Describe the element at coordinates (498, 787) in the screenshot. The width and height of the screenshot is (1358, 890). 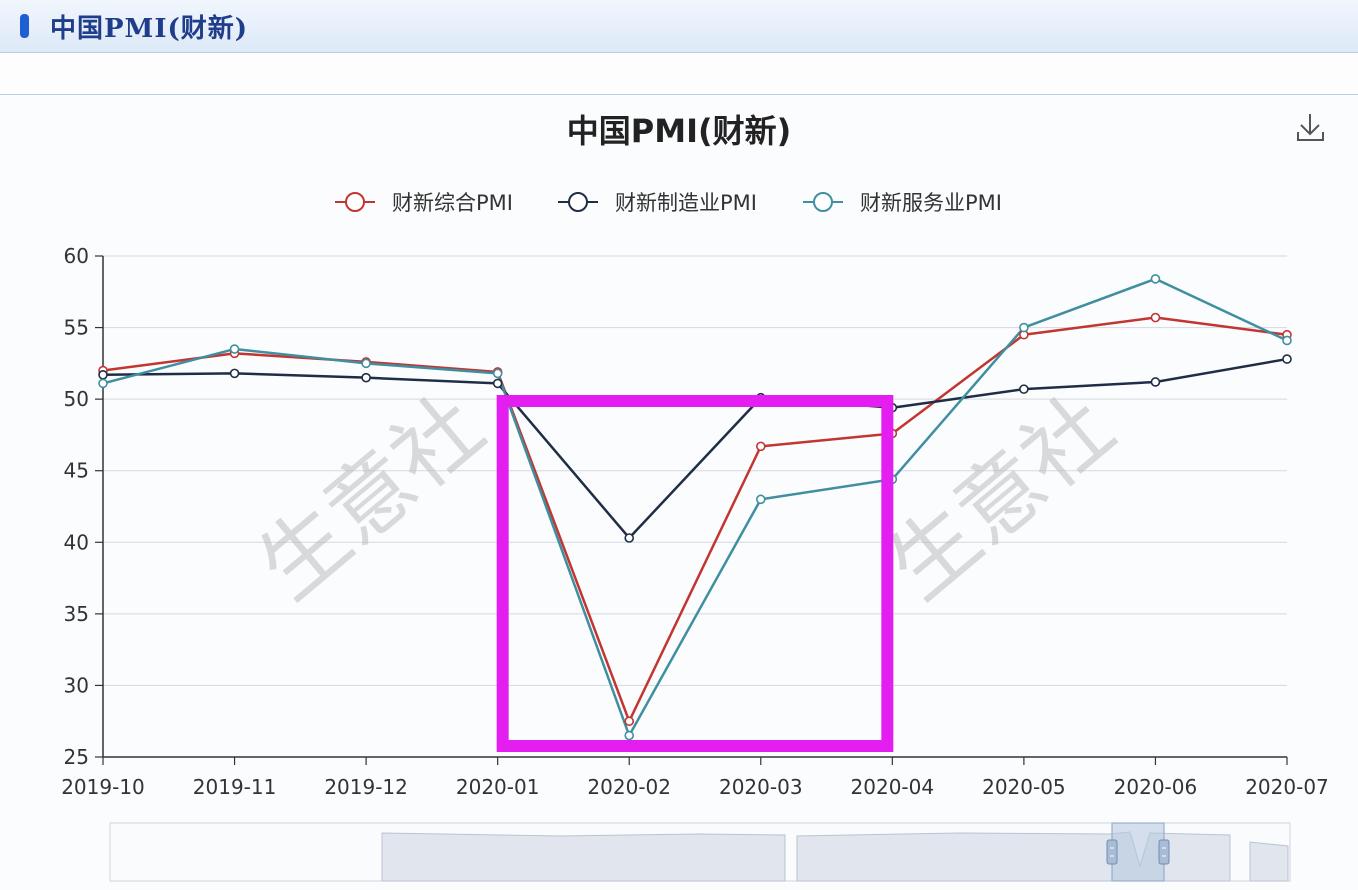
I see `x-tick-label: 2020-01` at that location.